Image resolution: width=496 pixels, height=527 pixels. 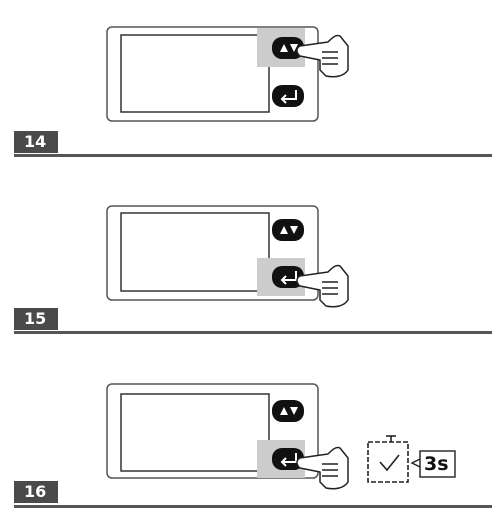 I want to click on enter-button, so click(x=288, y=96).